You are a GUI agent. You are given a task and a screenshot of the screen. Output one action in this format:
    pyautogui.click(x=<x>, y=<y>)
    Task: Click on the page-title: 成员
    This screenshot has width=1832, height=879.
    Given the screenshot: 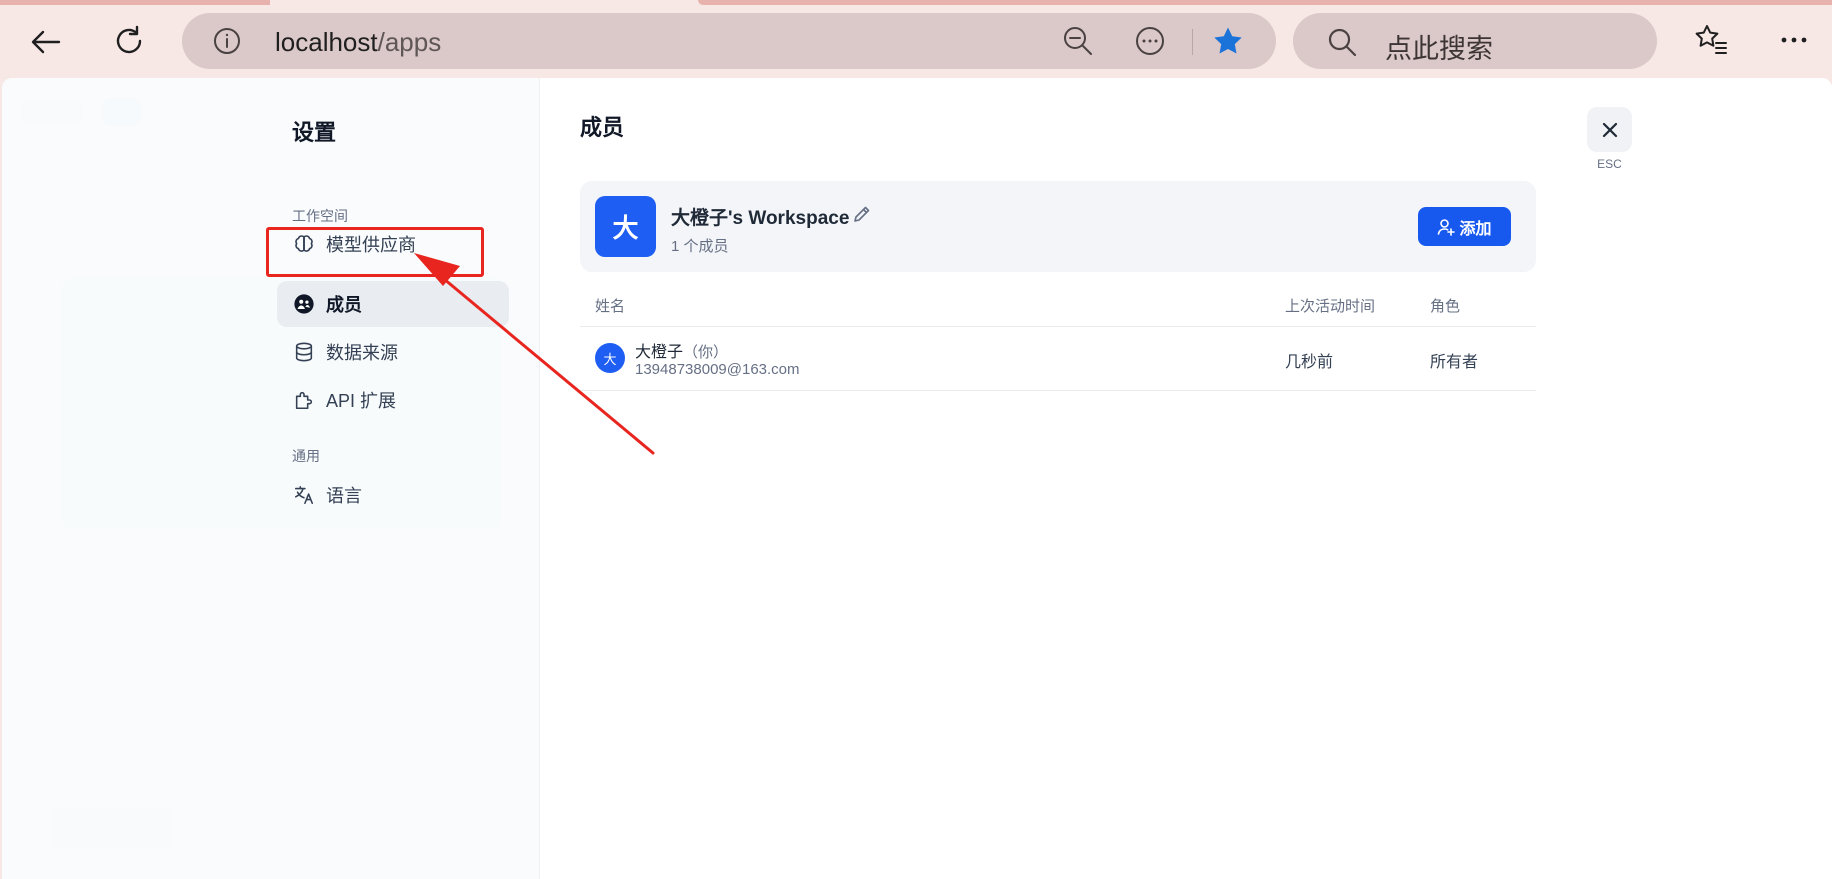 What is the action you would take?
    pyautogui.click(x=602, y=127)
    